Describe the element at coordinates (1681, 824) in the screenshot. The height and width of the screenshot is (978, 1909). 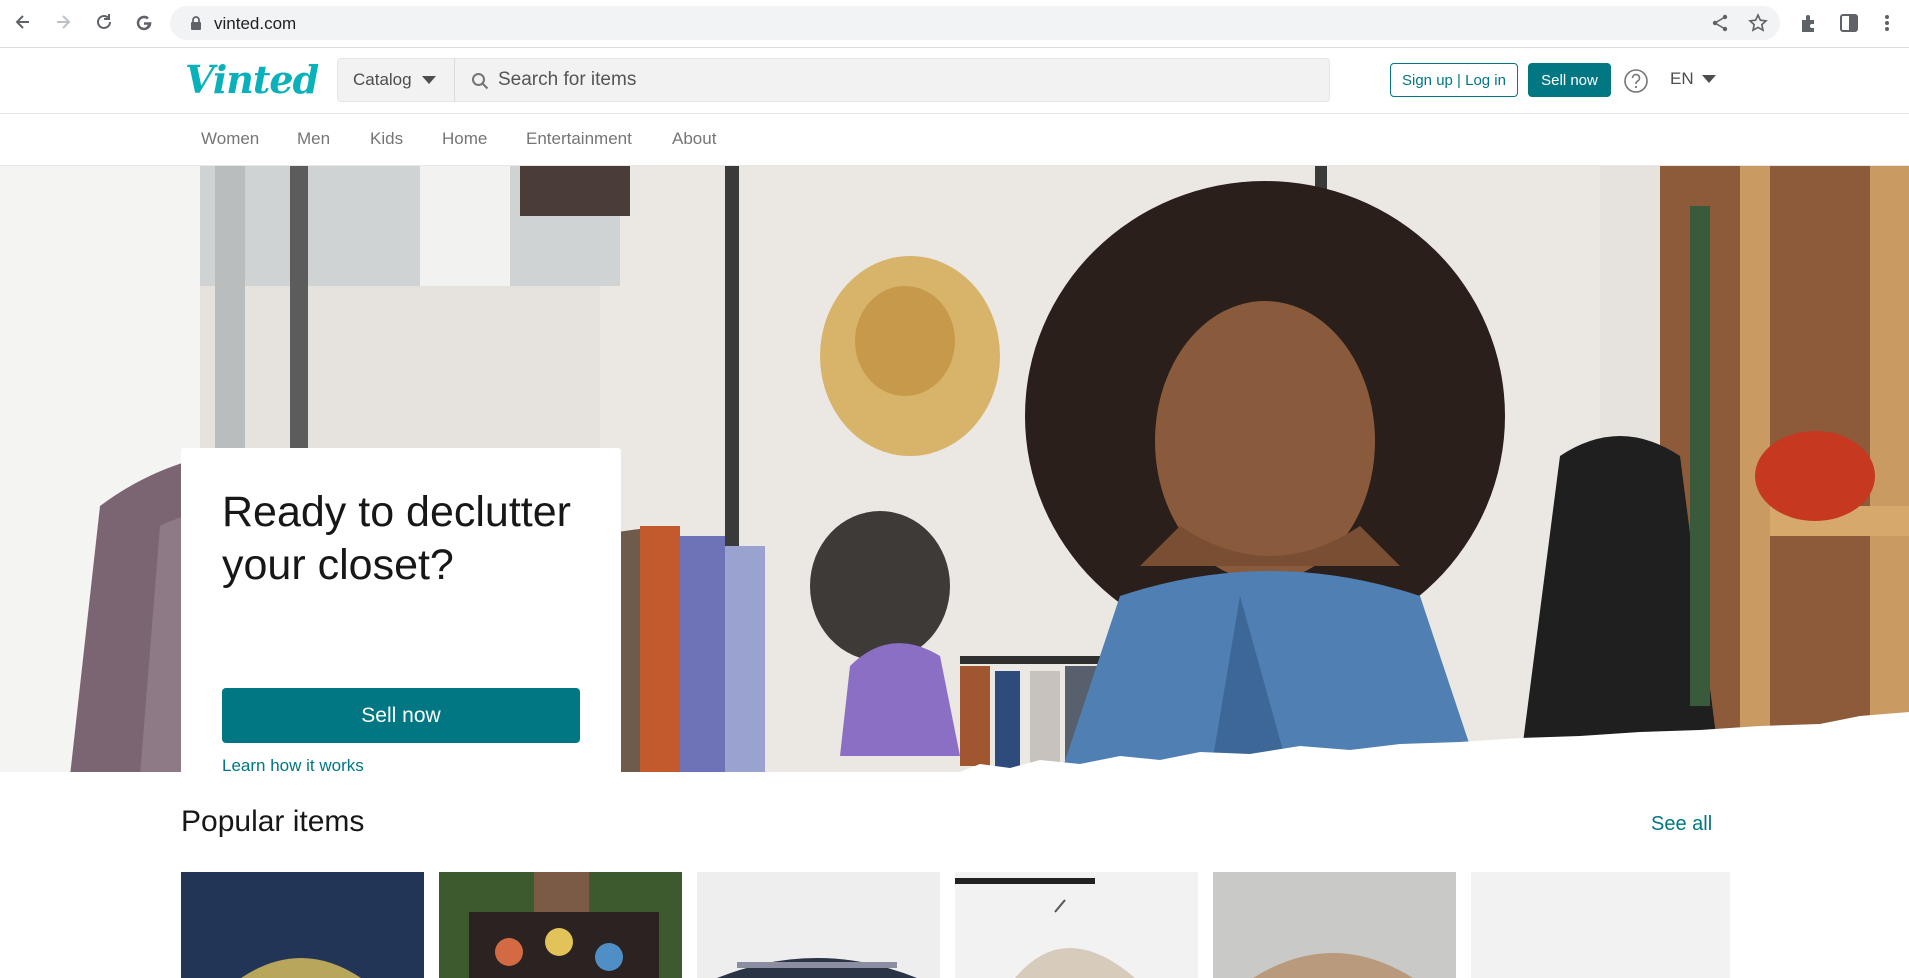
I see `see-all-link: See all` at that location.